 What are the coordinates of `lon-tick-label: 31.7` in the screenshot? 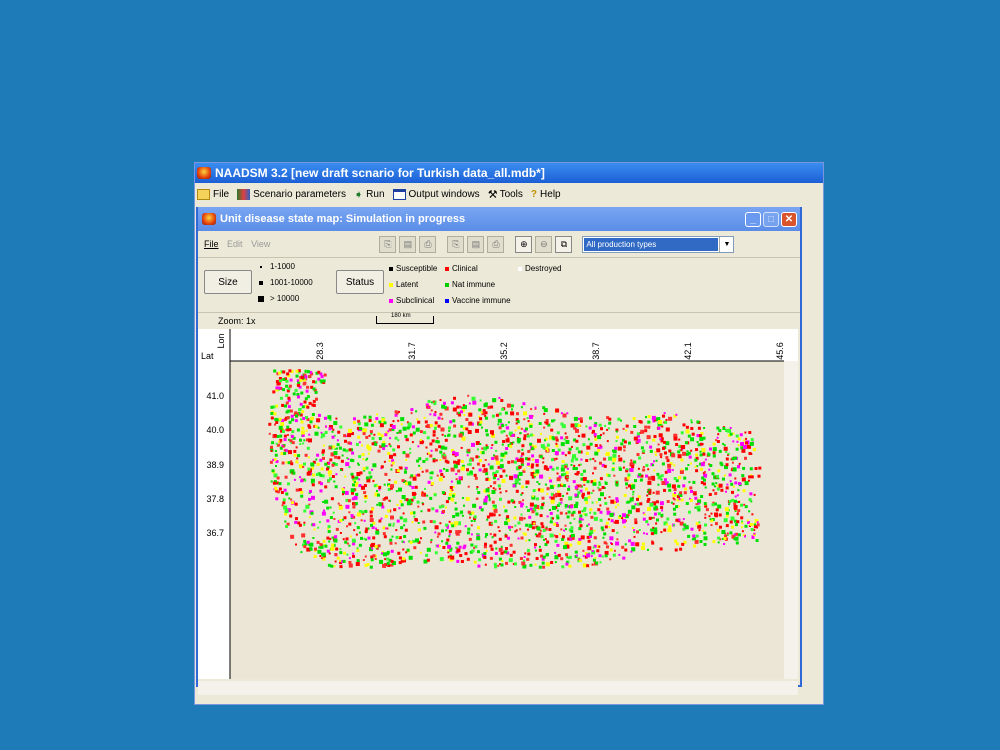 It's located at (412, 351).